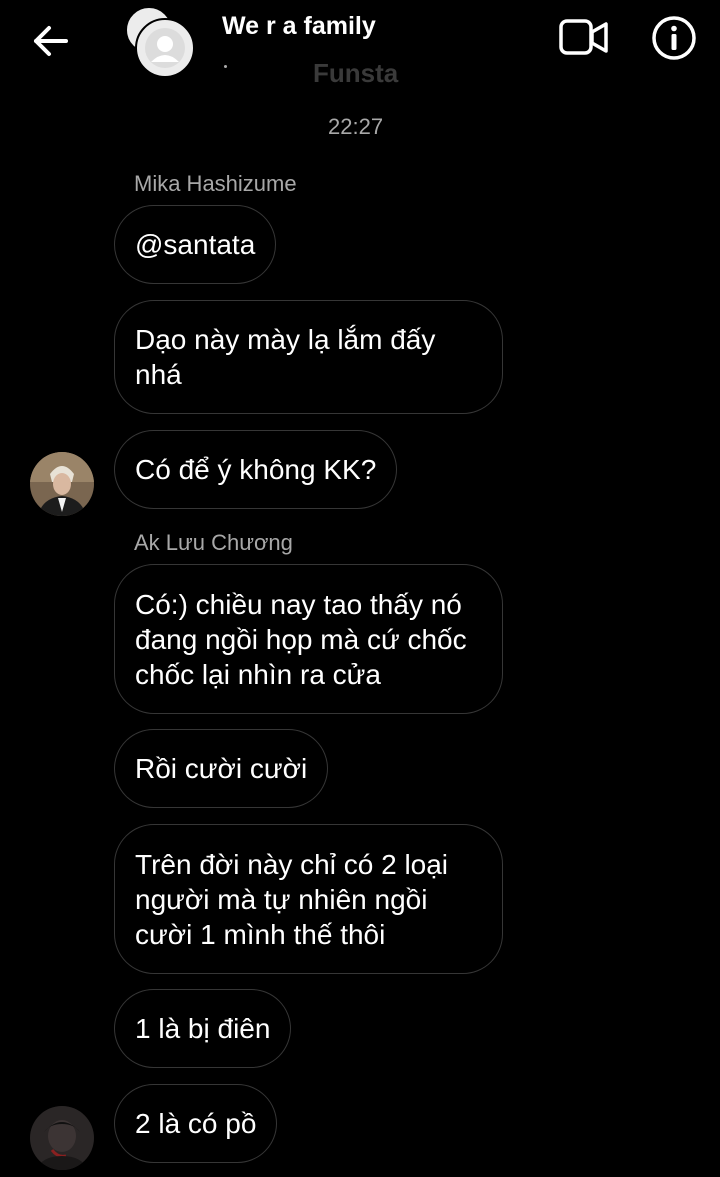  I want to click on message-text: 2 là có pồ, so click(196, 1123).